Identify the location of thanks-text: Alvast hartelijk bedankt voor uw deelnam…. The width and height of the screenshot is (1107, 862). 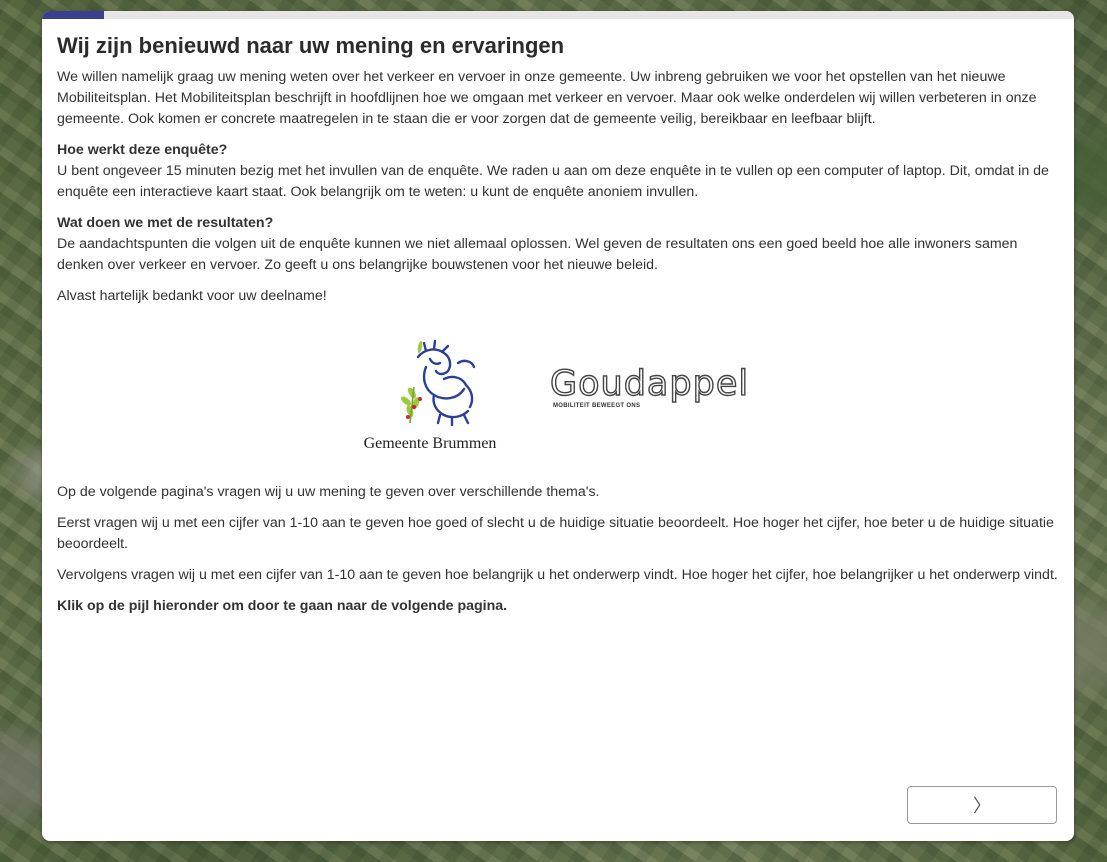
(192, 296).